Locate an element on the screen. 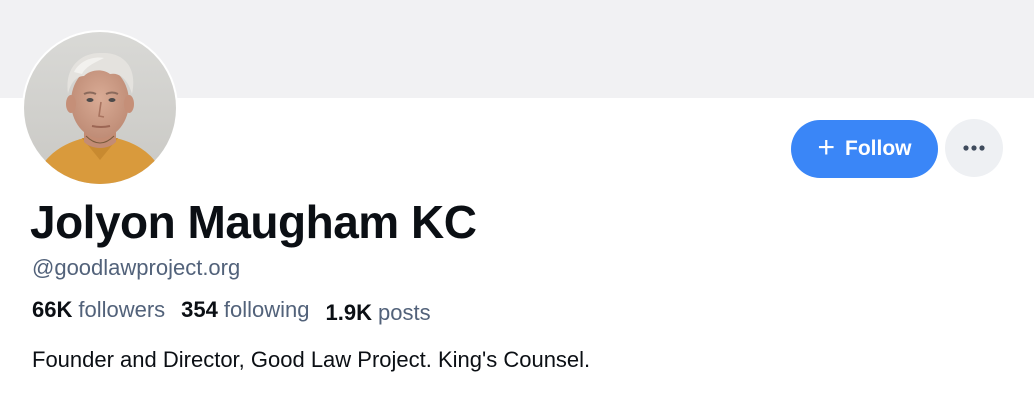  following-link: 354 following is located at coordinates (245, 310).